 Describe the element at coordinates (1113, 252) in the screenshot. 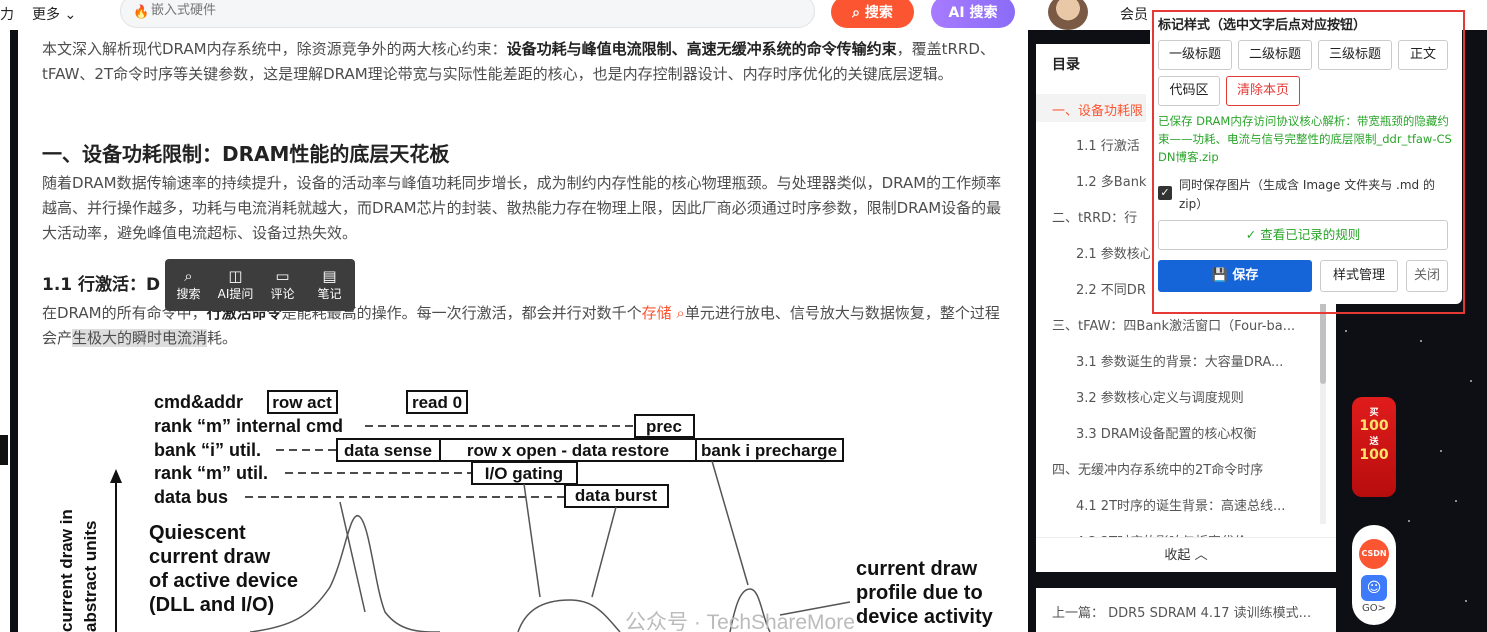

I see `toc-item: 2.1 参数核心` at that location.